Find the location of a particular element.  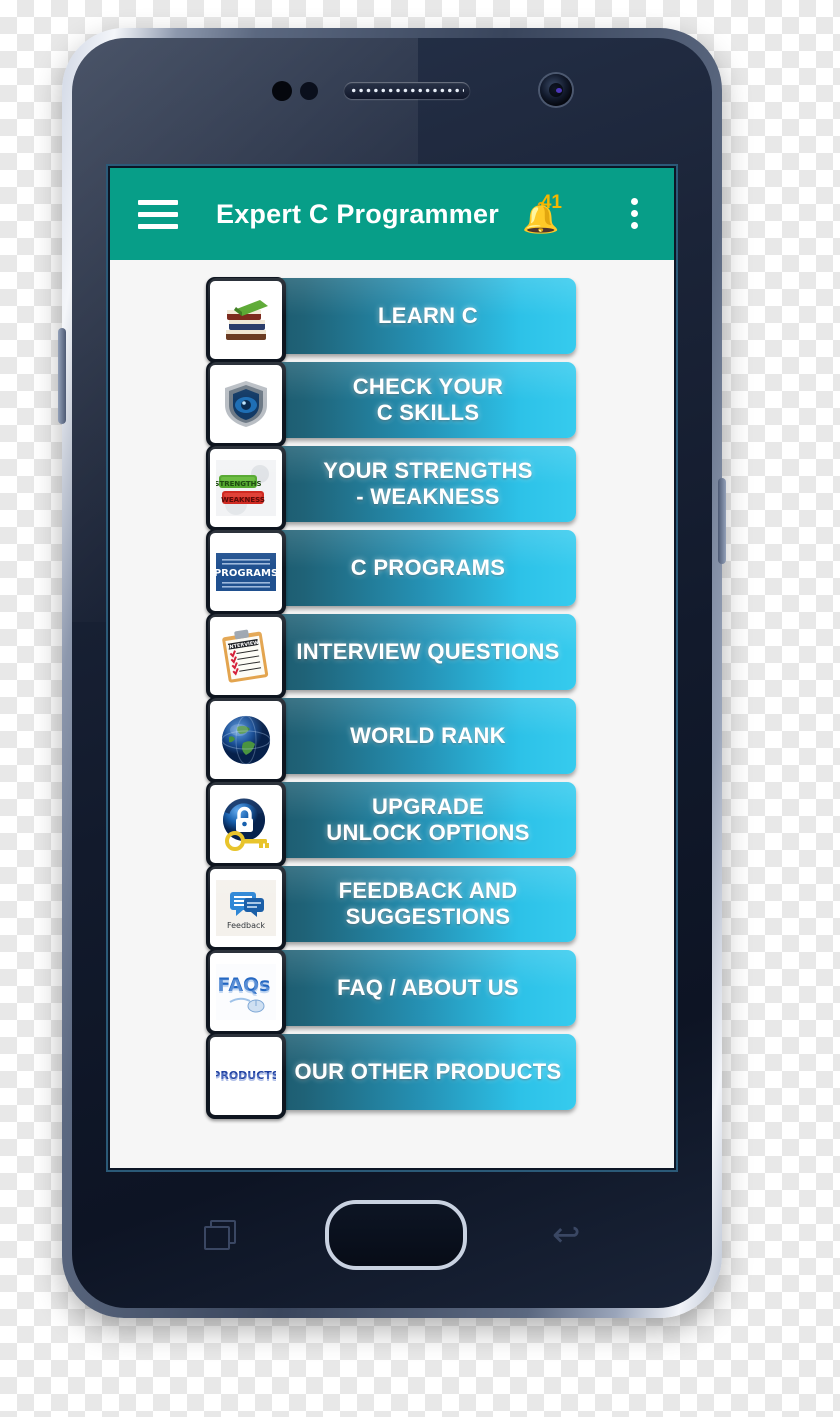

menu-item-label: CHECK YOUR C SKILLS is located at coordinates (428, 399).